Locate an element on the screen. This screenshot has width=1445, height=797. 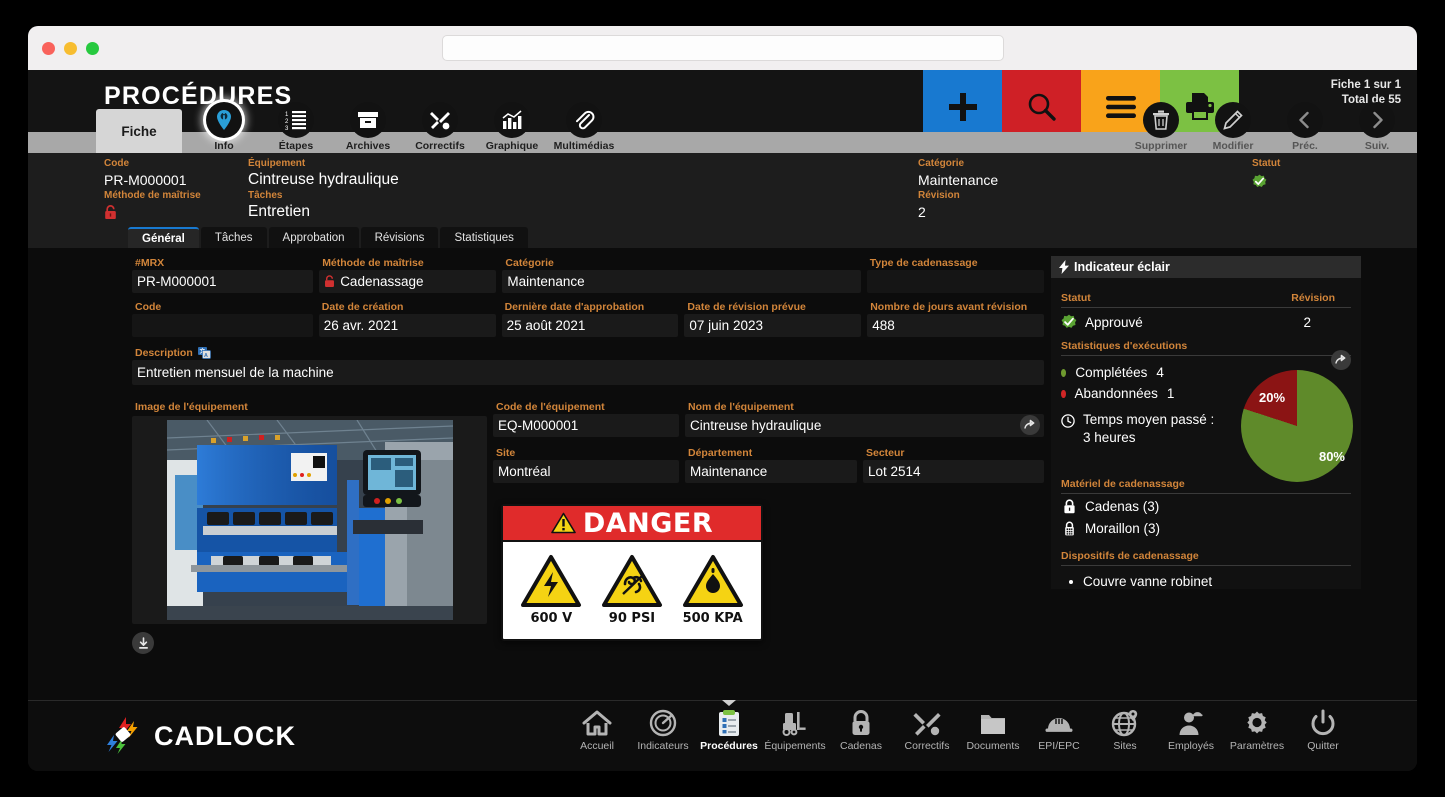
tab-correctifs: Correctifs is located at coordinates (440, 127).